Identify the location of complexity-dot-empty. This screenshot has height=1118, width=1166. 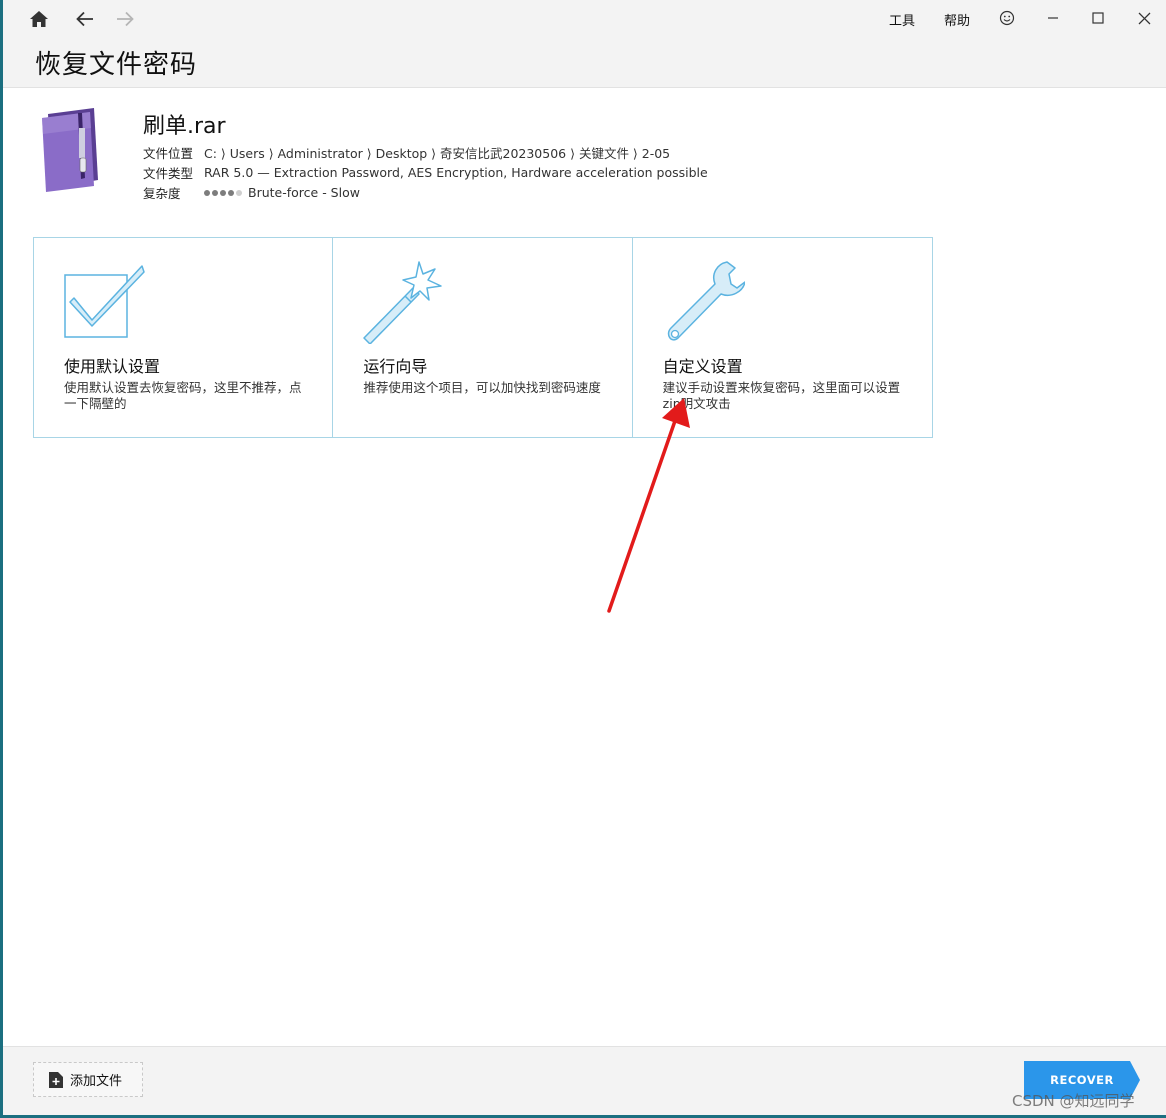
(239, 192).